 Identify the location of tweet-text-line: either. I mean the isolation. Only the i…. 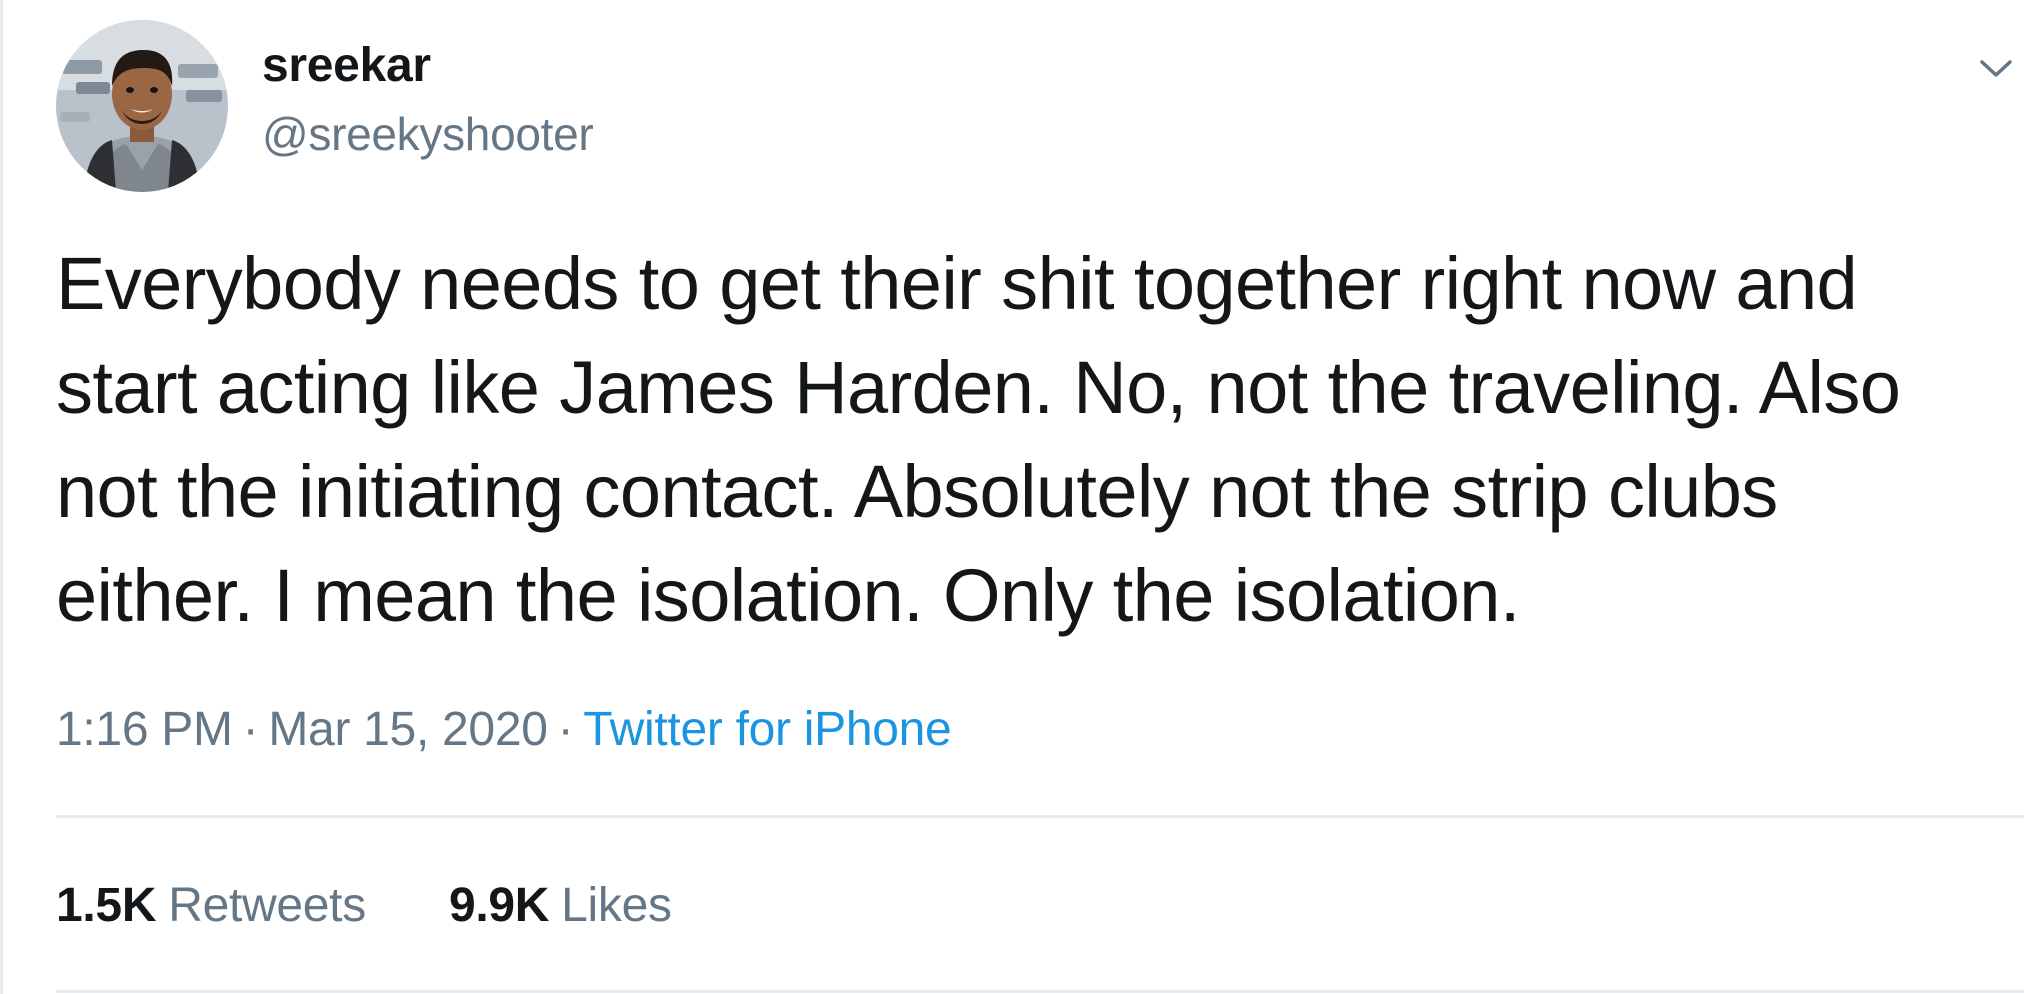
(788, 595).